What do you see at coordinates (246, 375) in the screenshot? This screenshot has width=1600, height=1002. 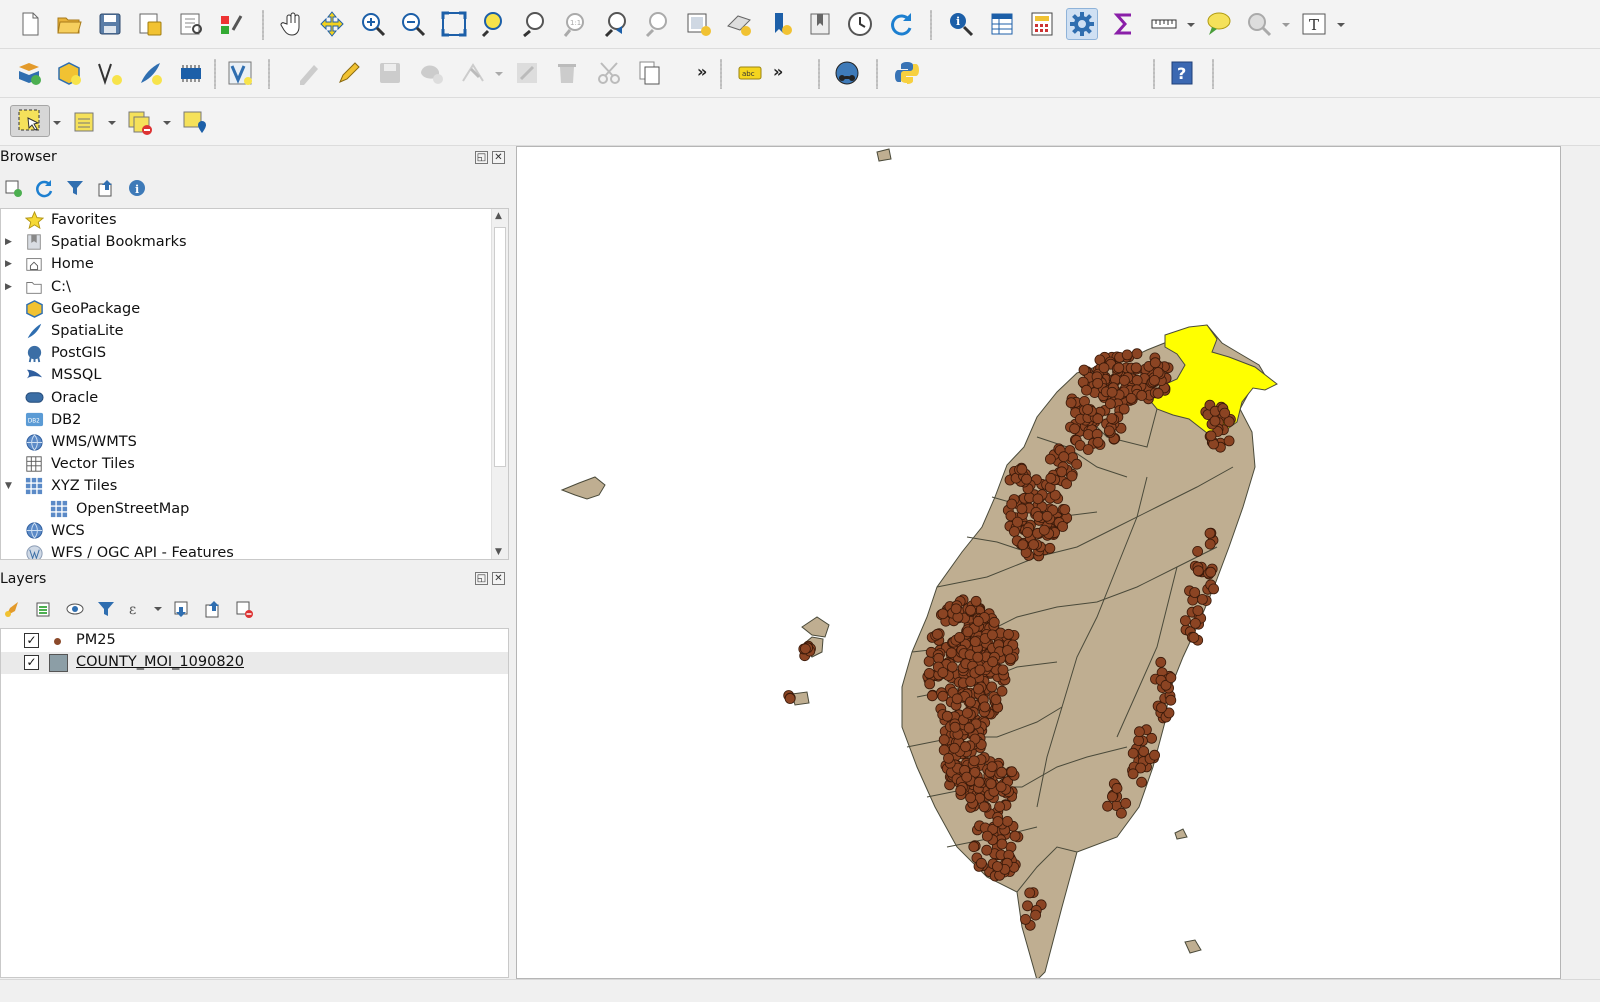 I see `browser-item: MSSQL` at bounding box center [246, 375].